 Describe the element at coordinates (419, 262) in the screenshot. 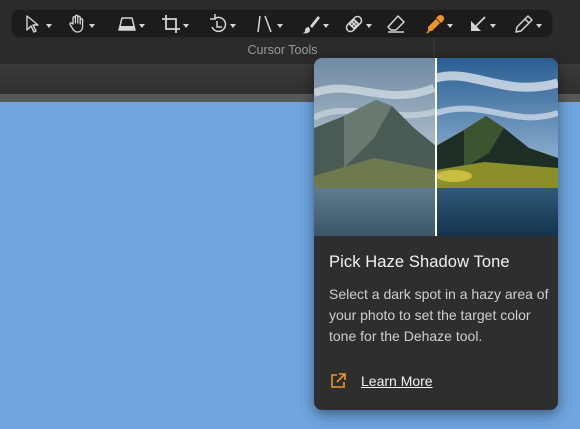

I see `popover-title: Pick Haze Shadow Tone` at that location.